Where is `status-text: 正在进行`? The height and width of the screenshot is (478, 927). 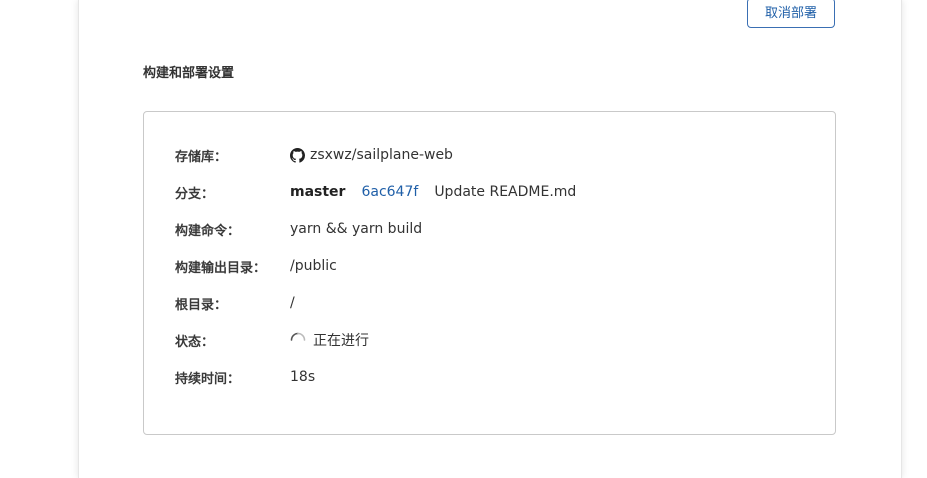
status-text: 正在进行 is located at coordinates (341, 341).